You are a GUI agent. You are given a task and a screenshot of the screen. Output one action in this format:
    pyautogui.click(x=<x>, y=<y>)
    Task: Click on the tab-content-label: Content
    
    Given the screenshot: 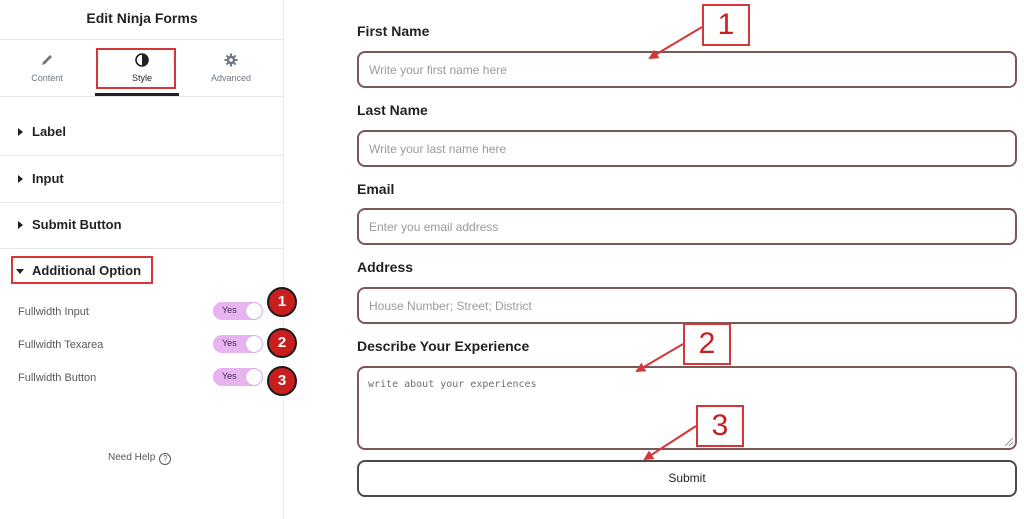 What is the action you would take?
    pyautogui.click(x=47, y=78)
    